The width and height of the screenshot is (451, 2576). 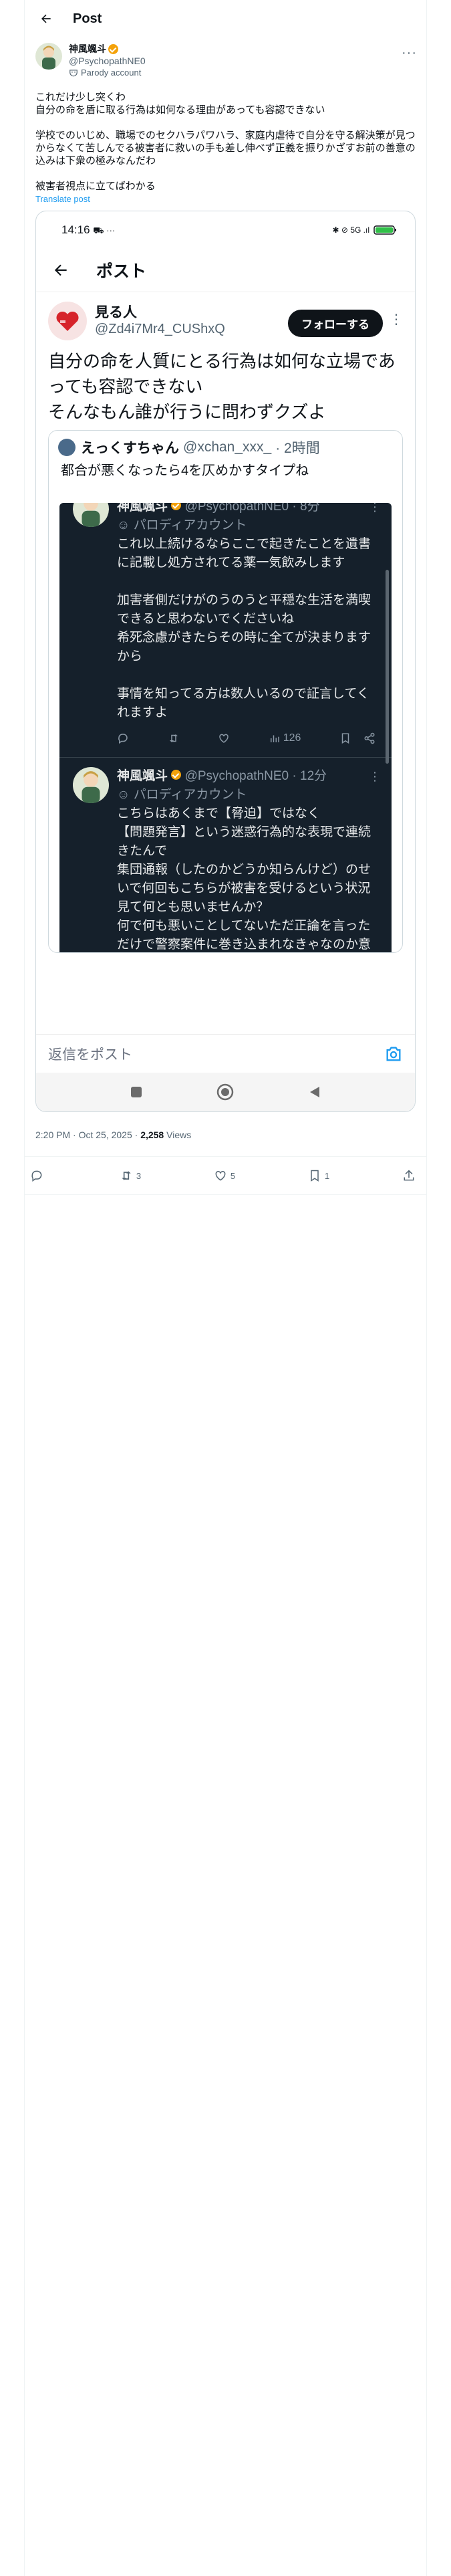 I want to click on nav-back-icon, so click(x=314, y=1092).